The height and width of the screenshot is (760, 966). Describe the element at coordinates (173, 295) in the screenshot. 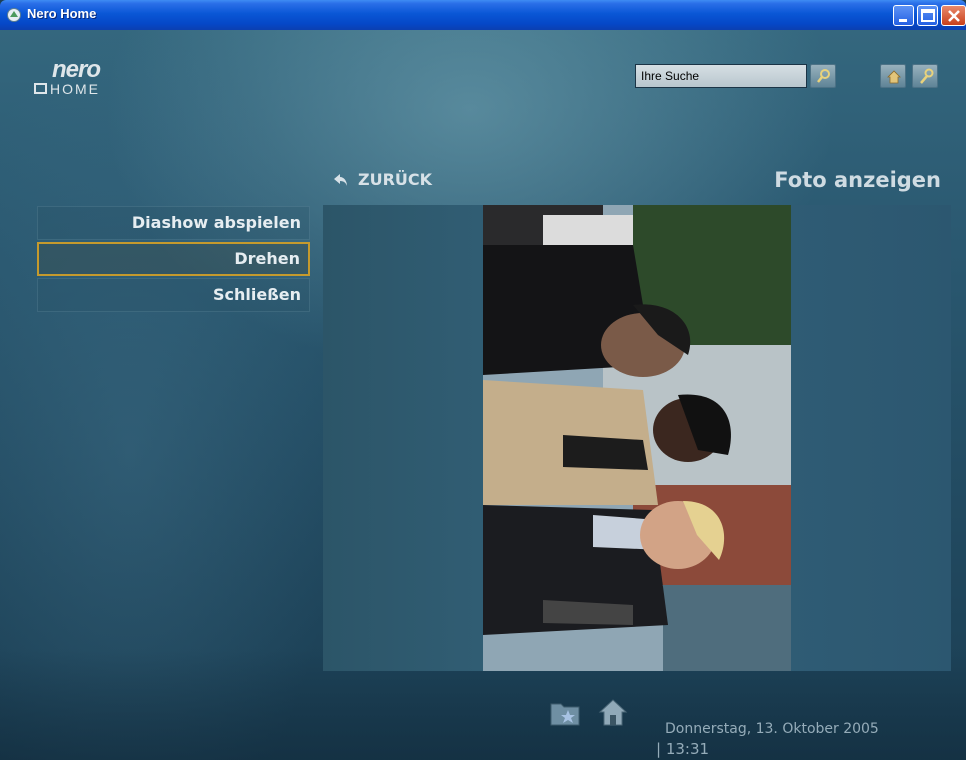

I see `menu-item-close: Schließen` at that location.